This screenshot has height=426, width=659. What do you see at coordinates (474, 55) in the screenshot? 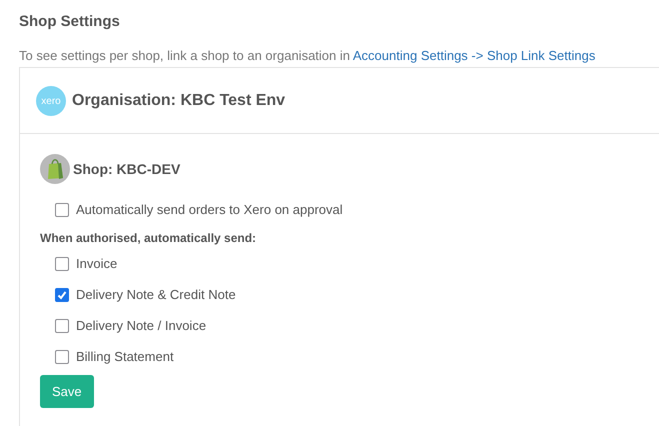
I see `shop-link-settings-link: Accounting Settings -> Shop Link Settings` at bounding box center [474, 55].